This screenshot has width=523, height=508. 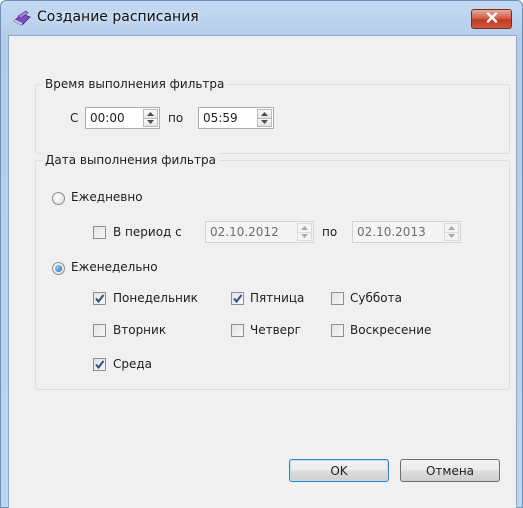 I want to click on time-from-spinbox: 00:00, so click(x=122, y=118).